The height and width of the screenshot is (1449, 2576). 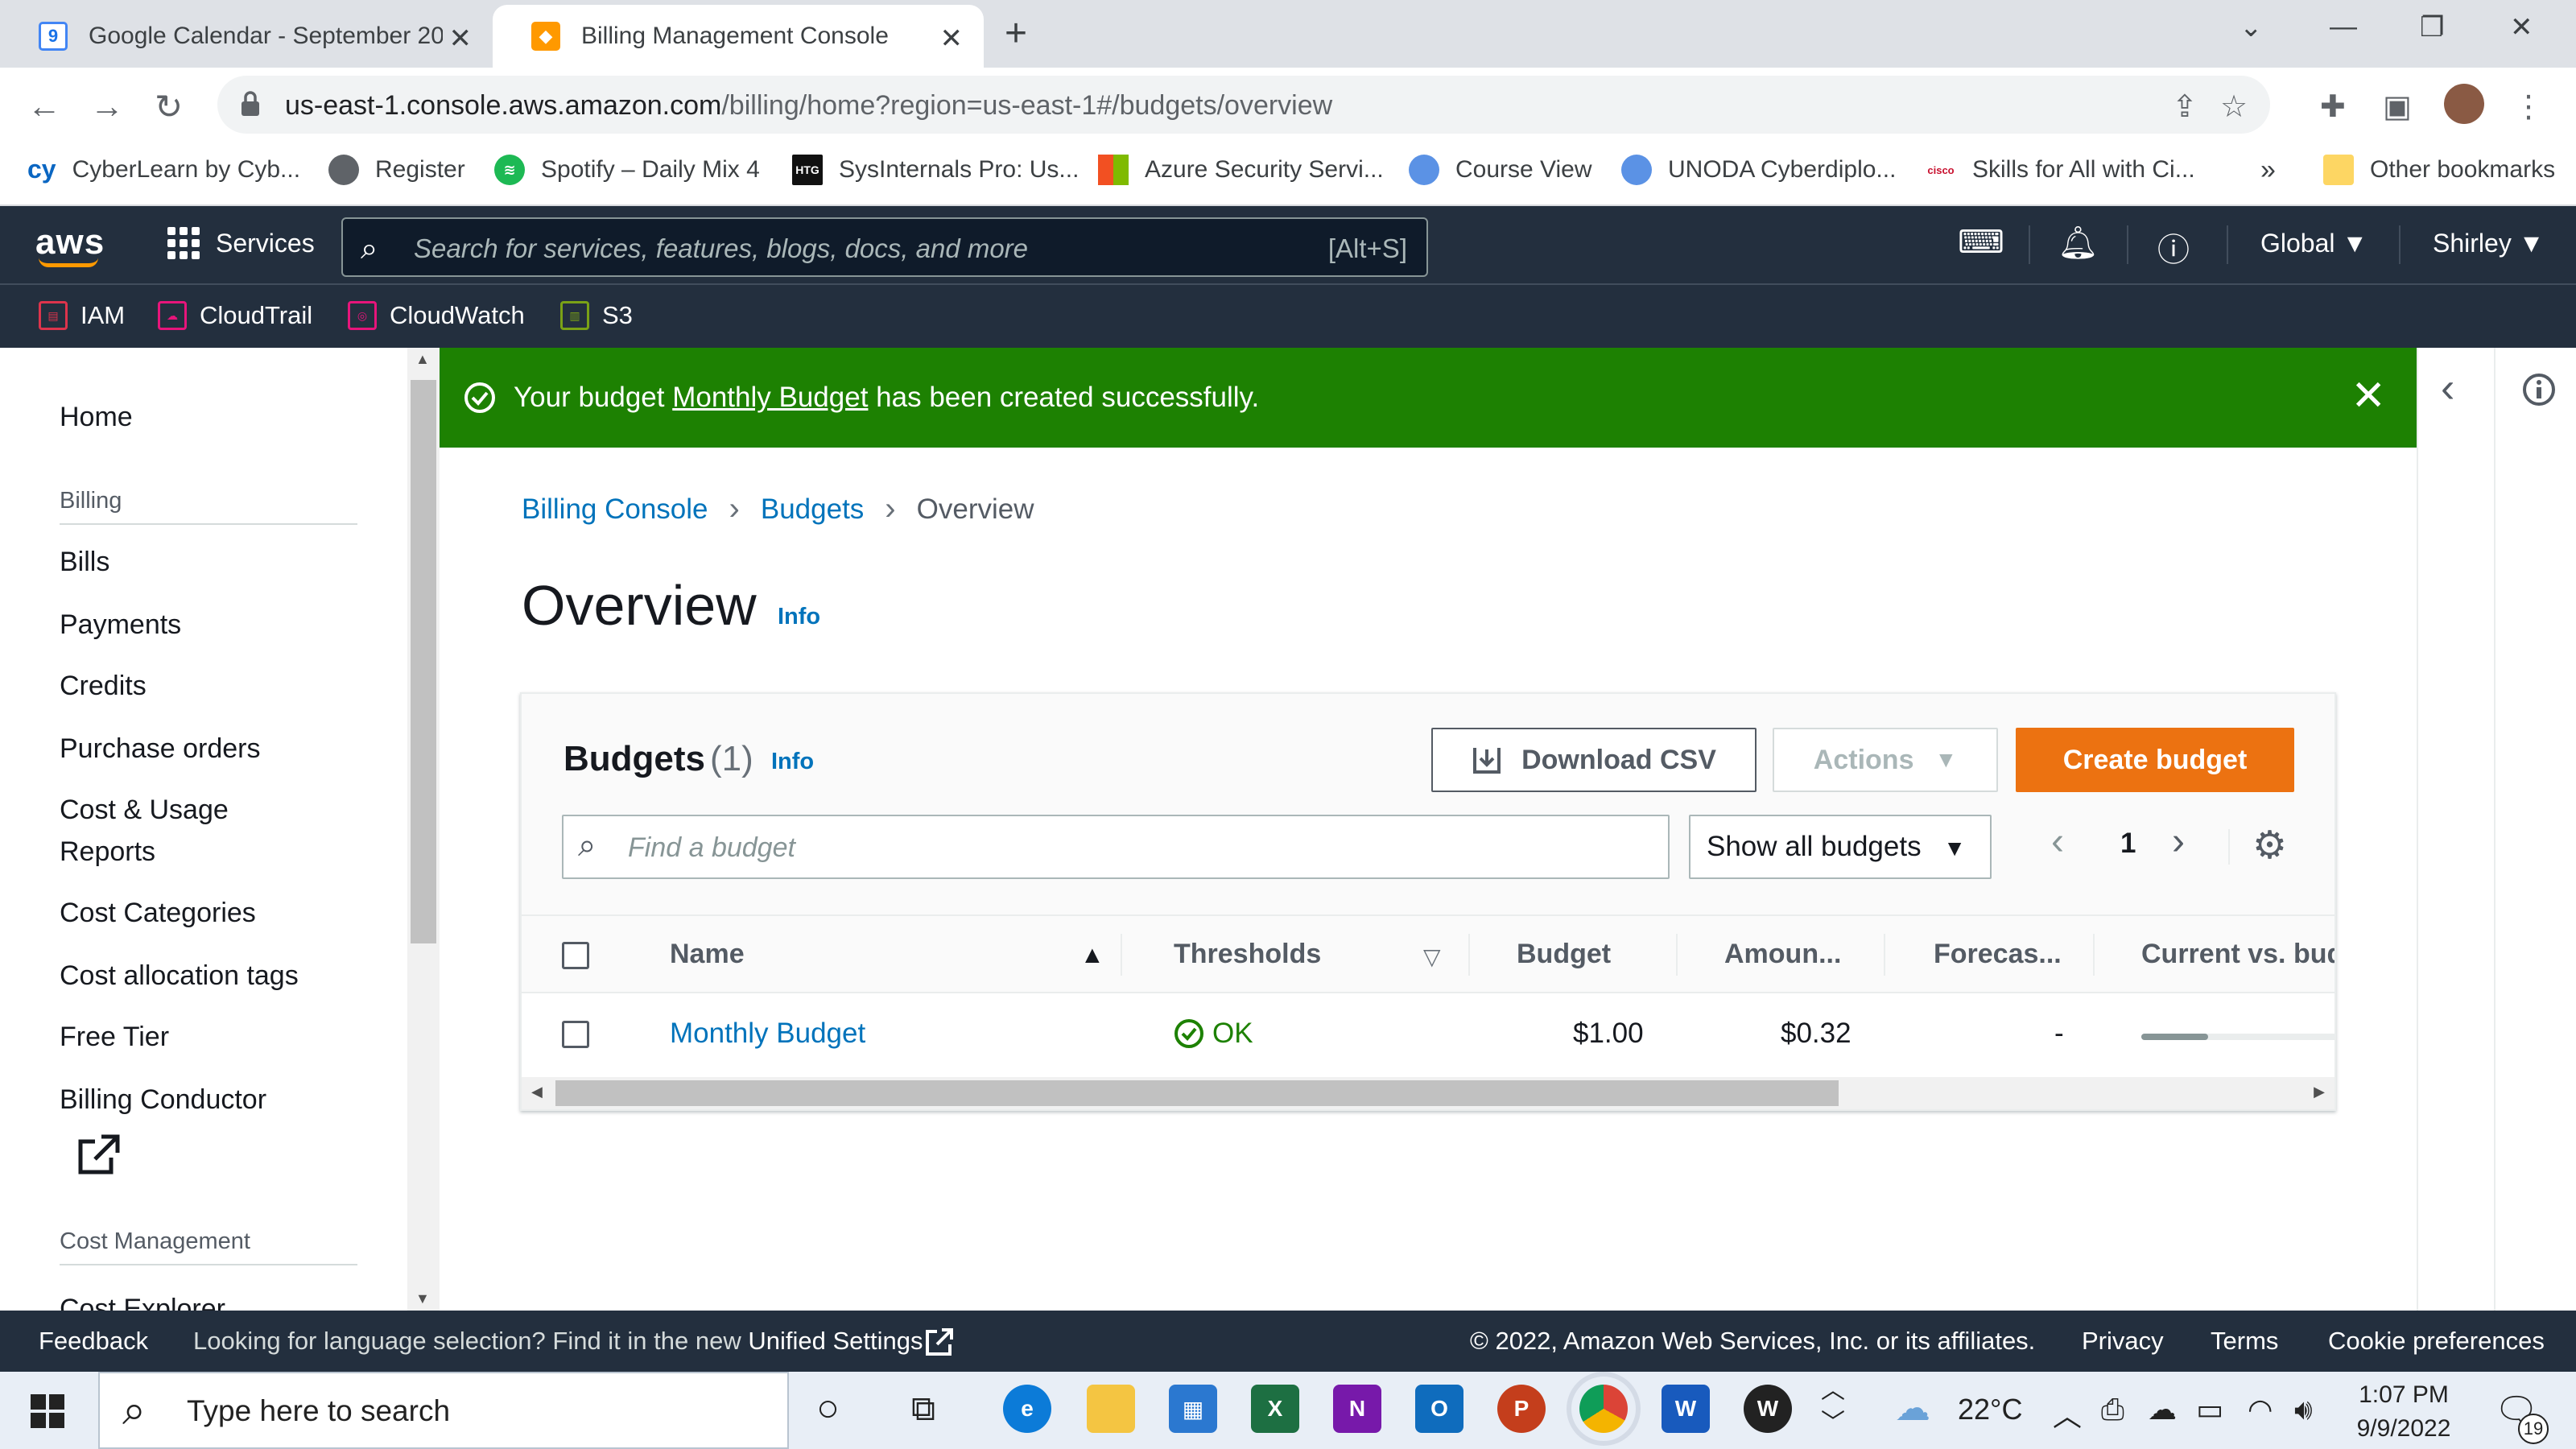 What do you see at coordinates (1885, 760) in the screenshot?
I see `actions-dropdown: Actions ▼` at bounding box center [1885, 760].